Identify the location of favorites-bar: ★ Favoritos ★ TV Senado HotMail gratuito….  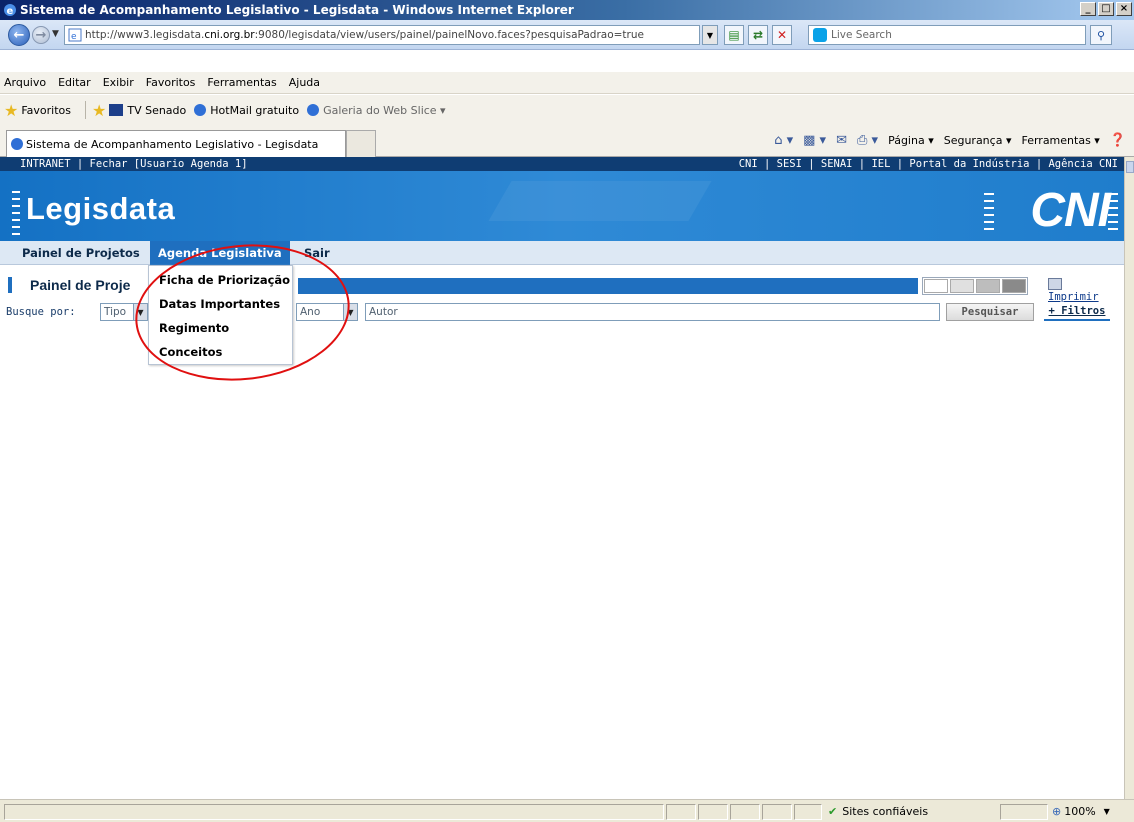
(567, 110).